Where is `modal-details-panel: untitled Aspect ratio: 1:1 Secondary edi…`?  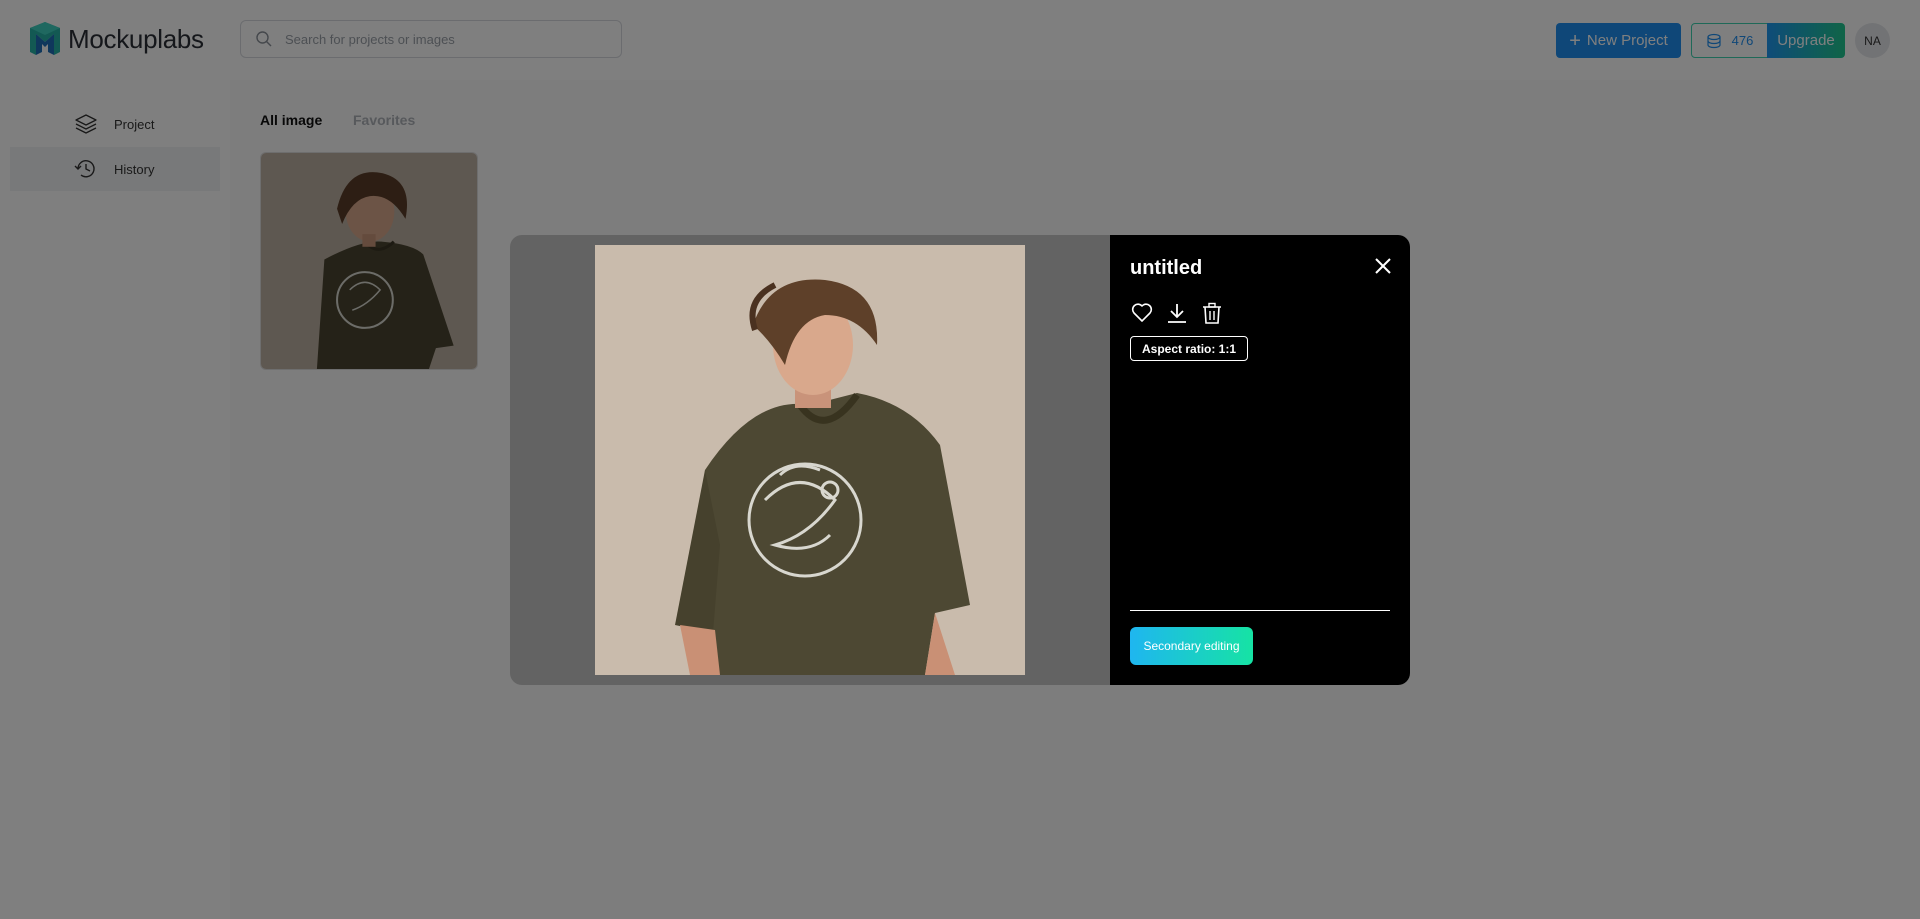 modal-details-panel: untitled Aspect ratio: 1:1 Secondary edi… is located at coordinates (1260, 460).